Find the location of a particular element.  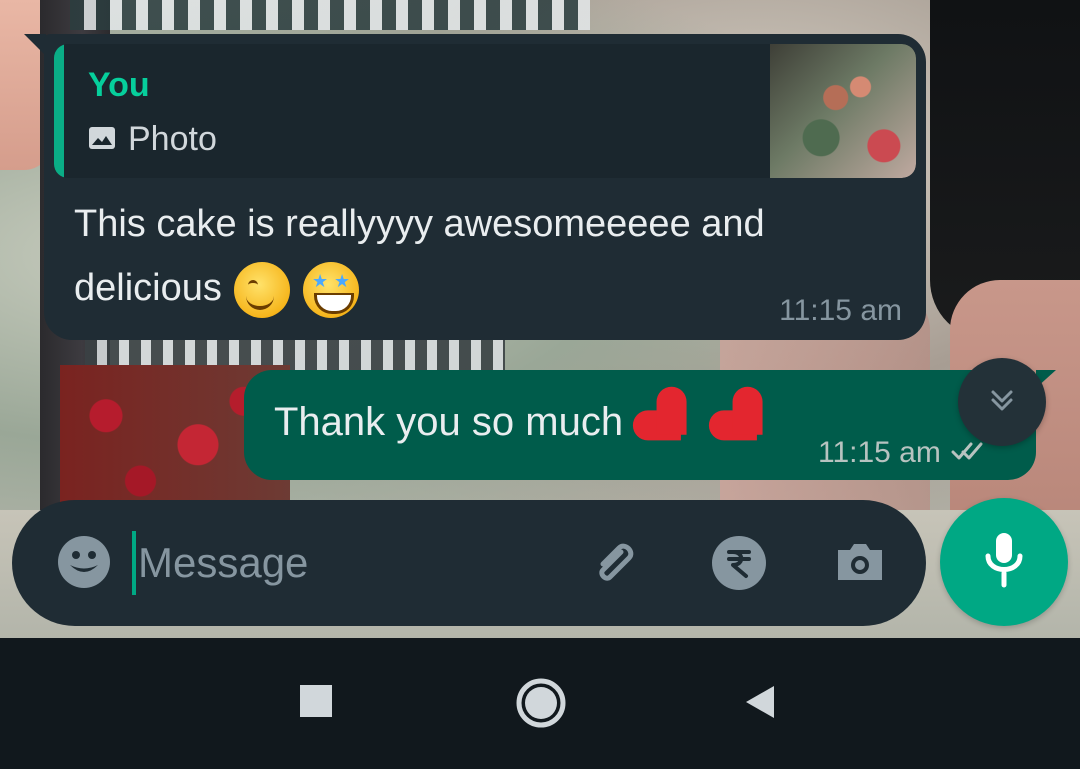

star-struck-emoji-icon: ★ ★ is located at coordinates (331, 289).